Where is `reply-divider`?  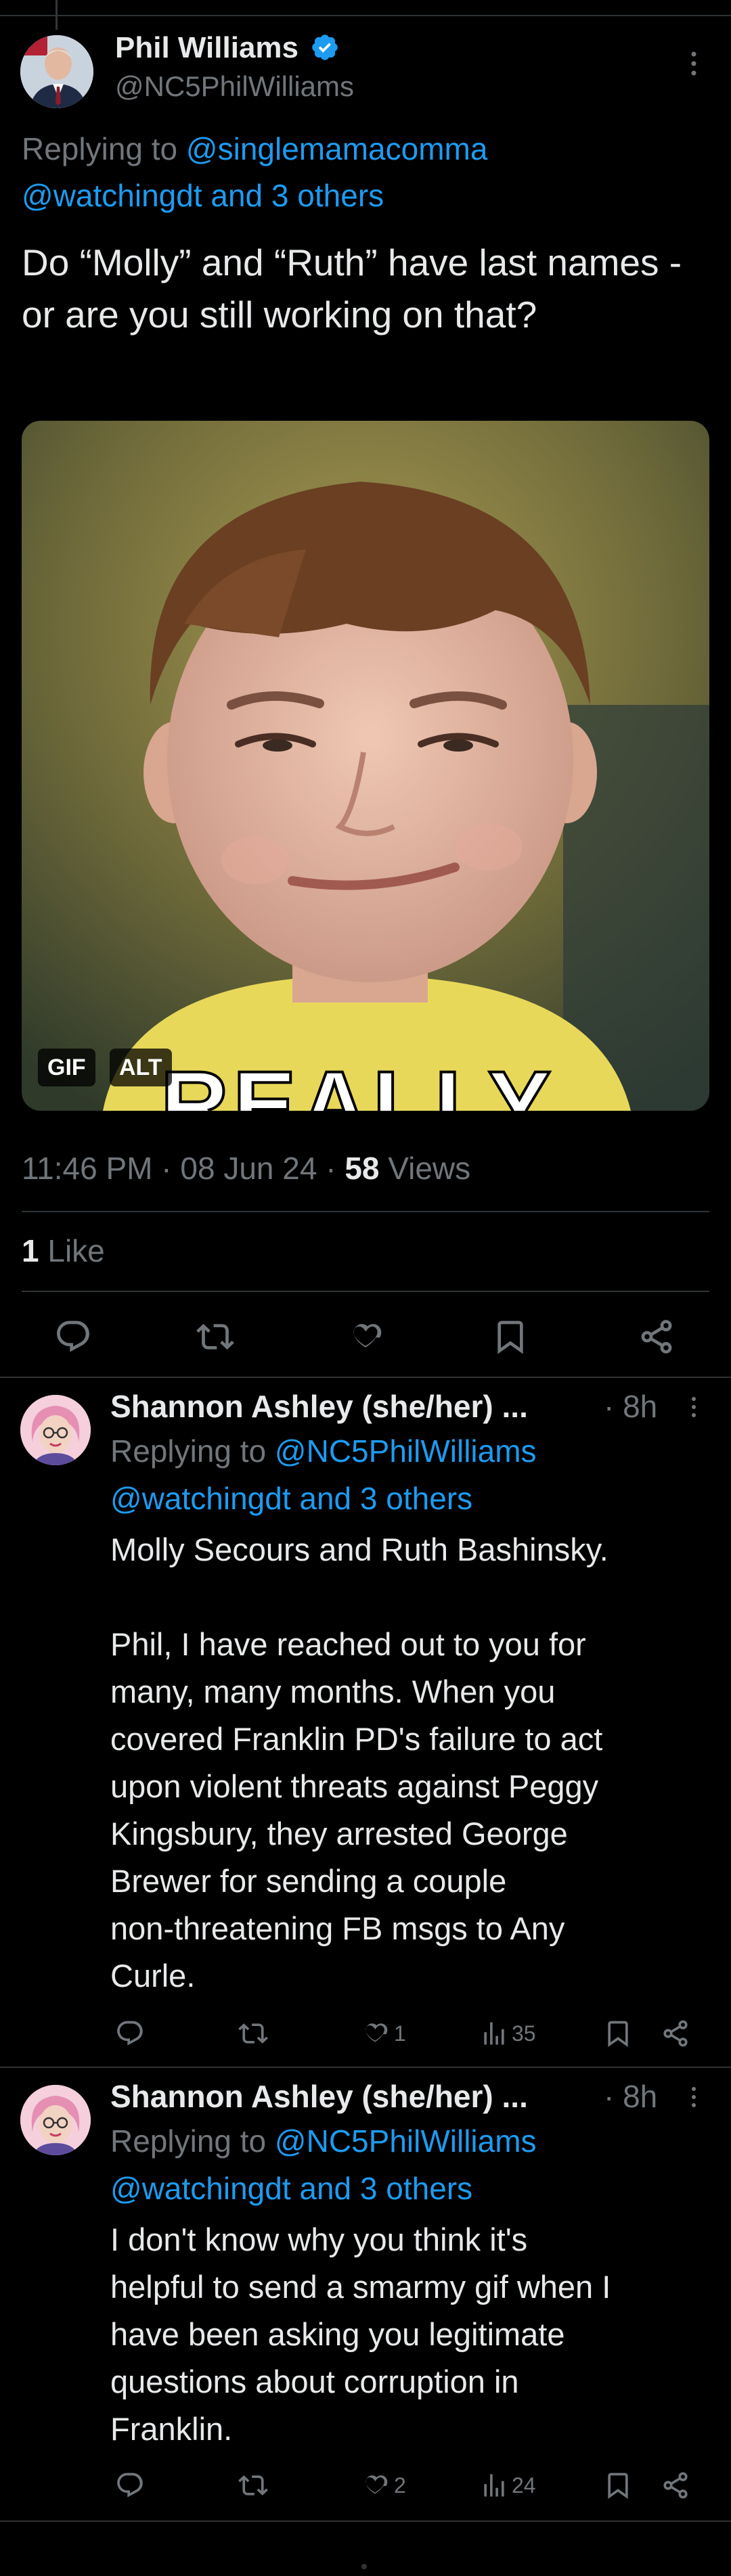
reply-divider is located at coordinates (365, 2067).